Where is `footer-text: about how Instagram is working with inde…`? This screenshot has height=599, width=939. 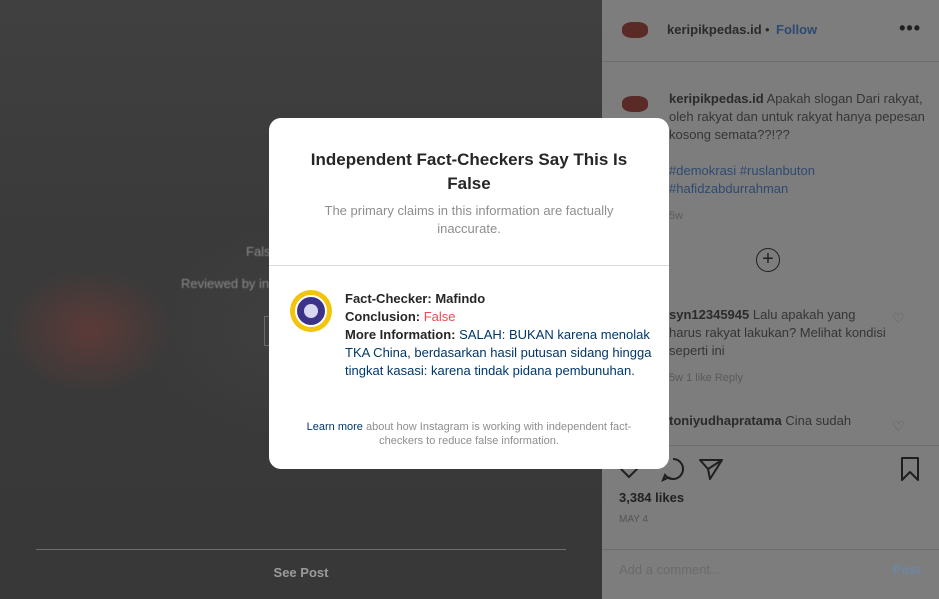 footer-text: about how Instagram is working with inde… is located at coordinates (497, 434).